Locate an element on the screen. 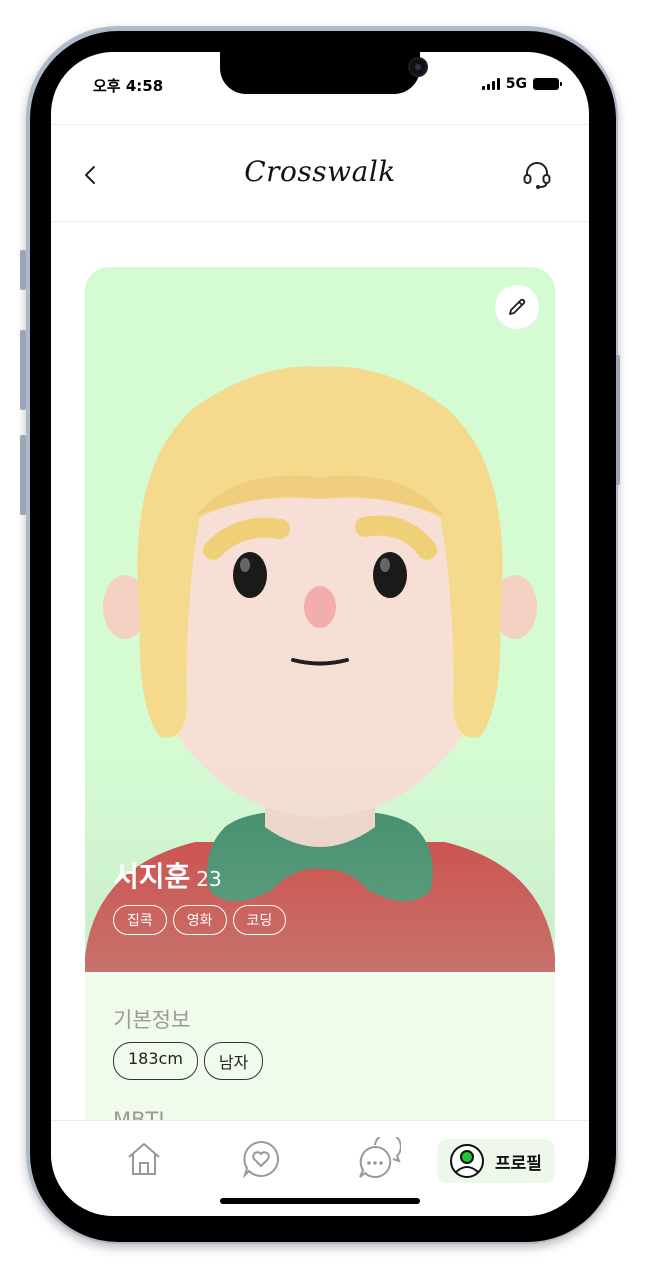 The height and width of the screenshot is (1267, 648). network-type: 5G is located at coordinates (516, 84).